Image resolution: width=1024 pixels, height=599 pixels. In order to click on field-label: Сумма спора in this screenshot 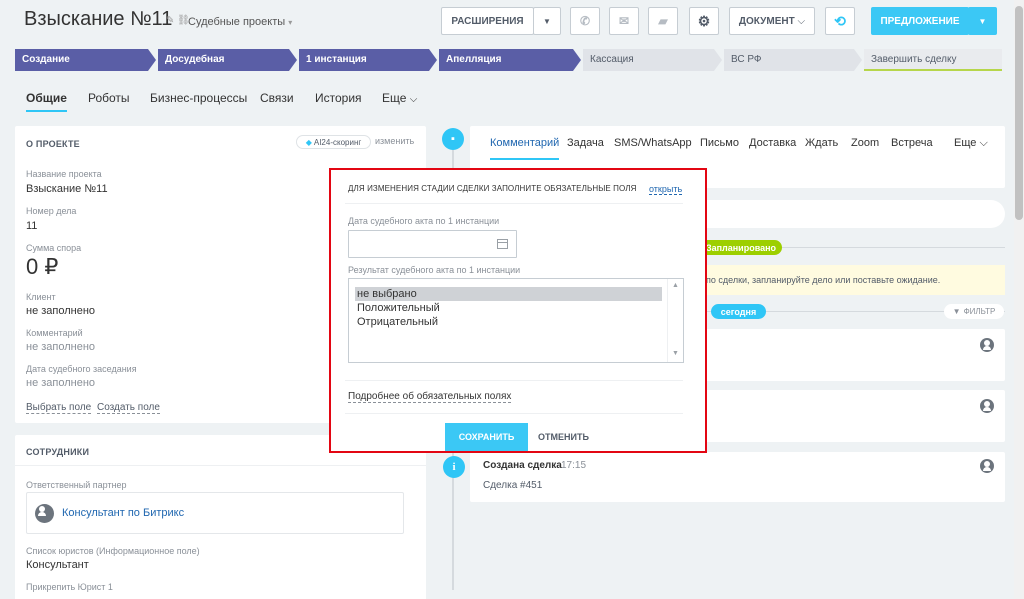, I will do `click(54, 248)`.